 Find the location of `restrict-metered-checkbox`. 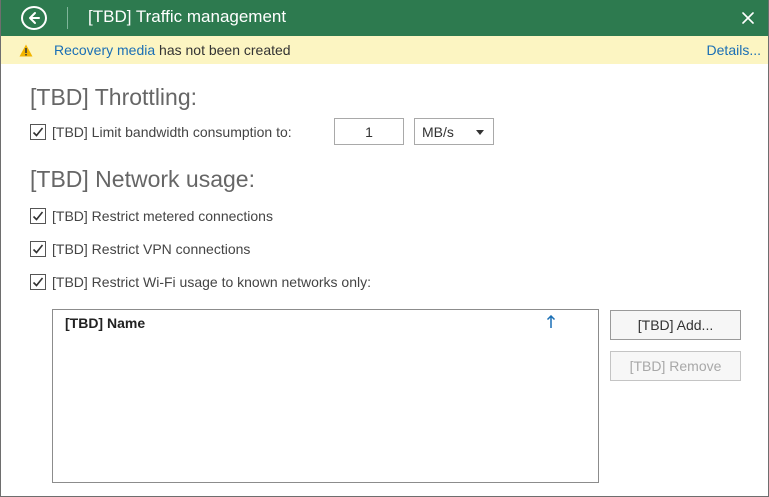

restrict-metered-checkbox is located at coordinates (38, 216).